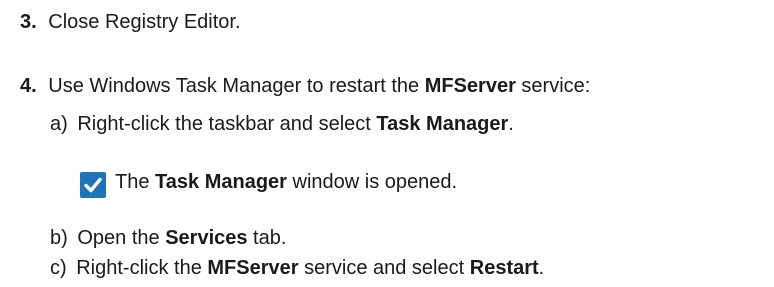 The height and width of the screenshot is (287, 774). I want to click on substep-marker: a), so click(59, 124).